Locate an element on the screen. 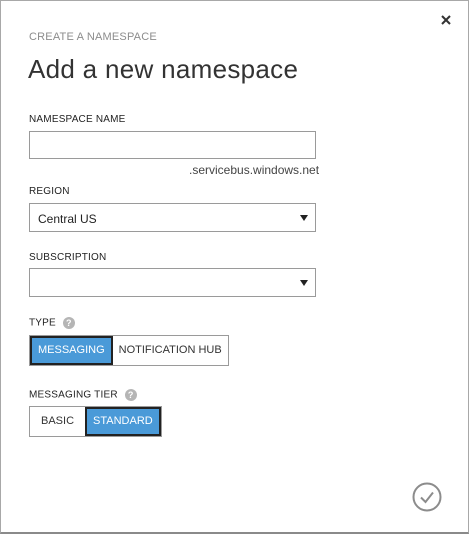 This screenshot has height=538, width=471. dialog-overline: CREATE A NAMESPACE is located at coordinates (93, 37).